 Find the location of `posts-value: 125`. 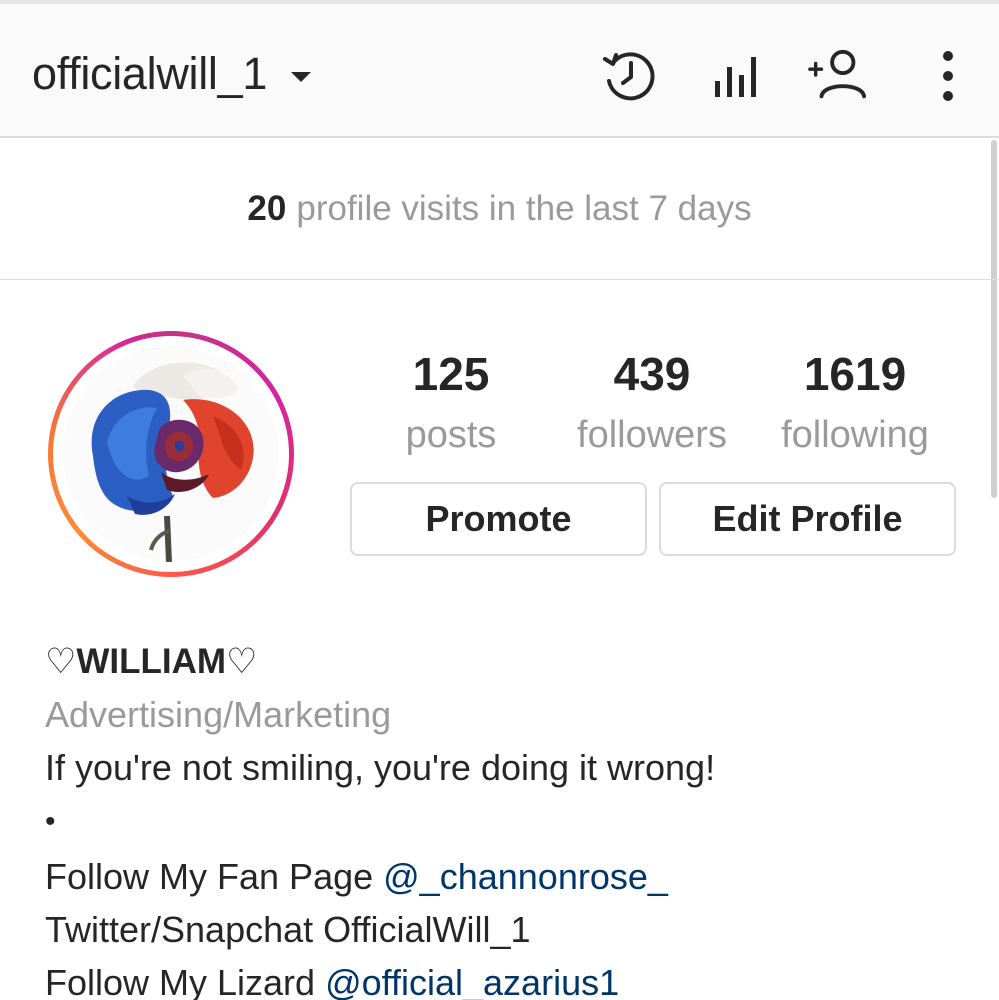

posts-value: 125 is located at coordinates (451, 374).